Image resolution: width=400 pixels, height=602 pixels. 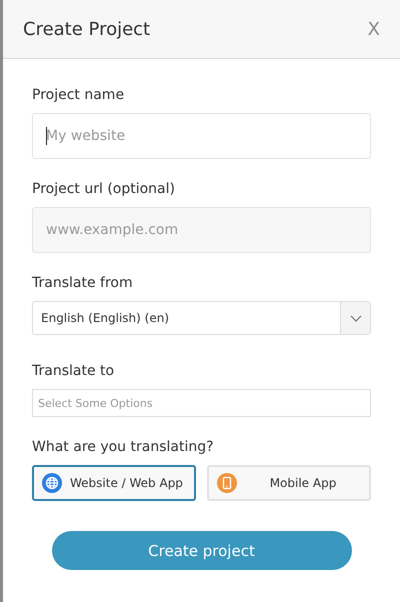 I want to click on text-field: www.example.com, so click(x=201, y=230).